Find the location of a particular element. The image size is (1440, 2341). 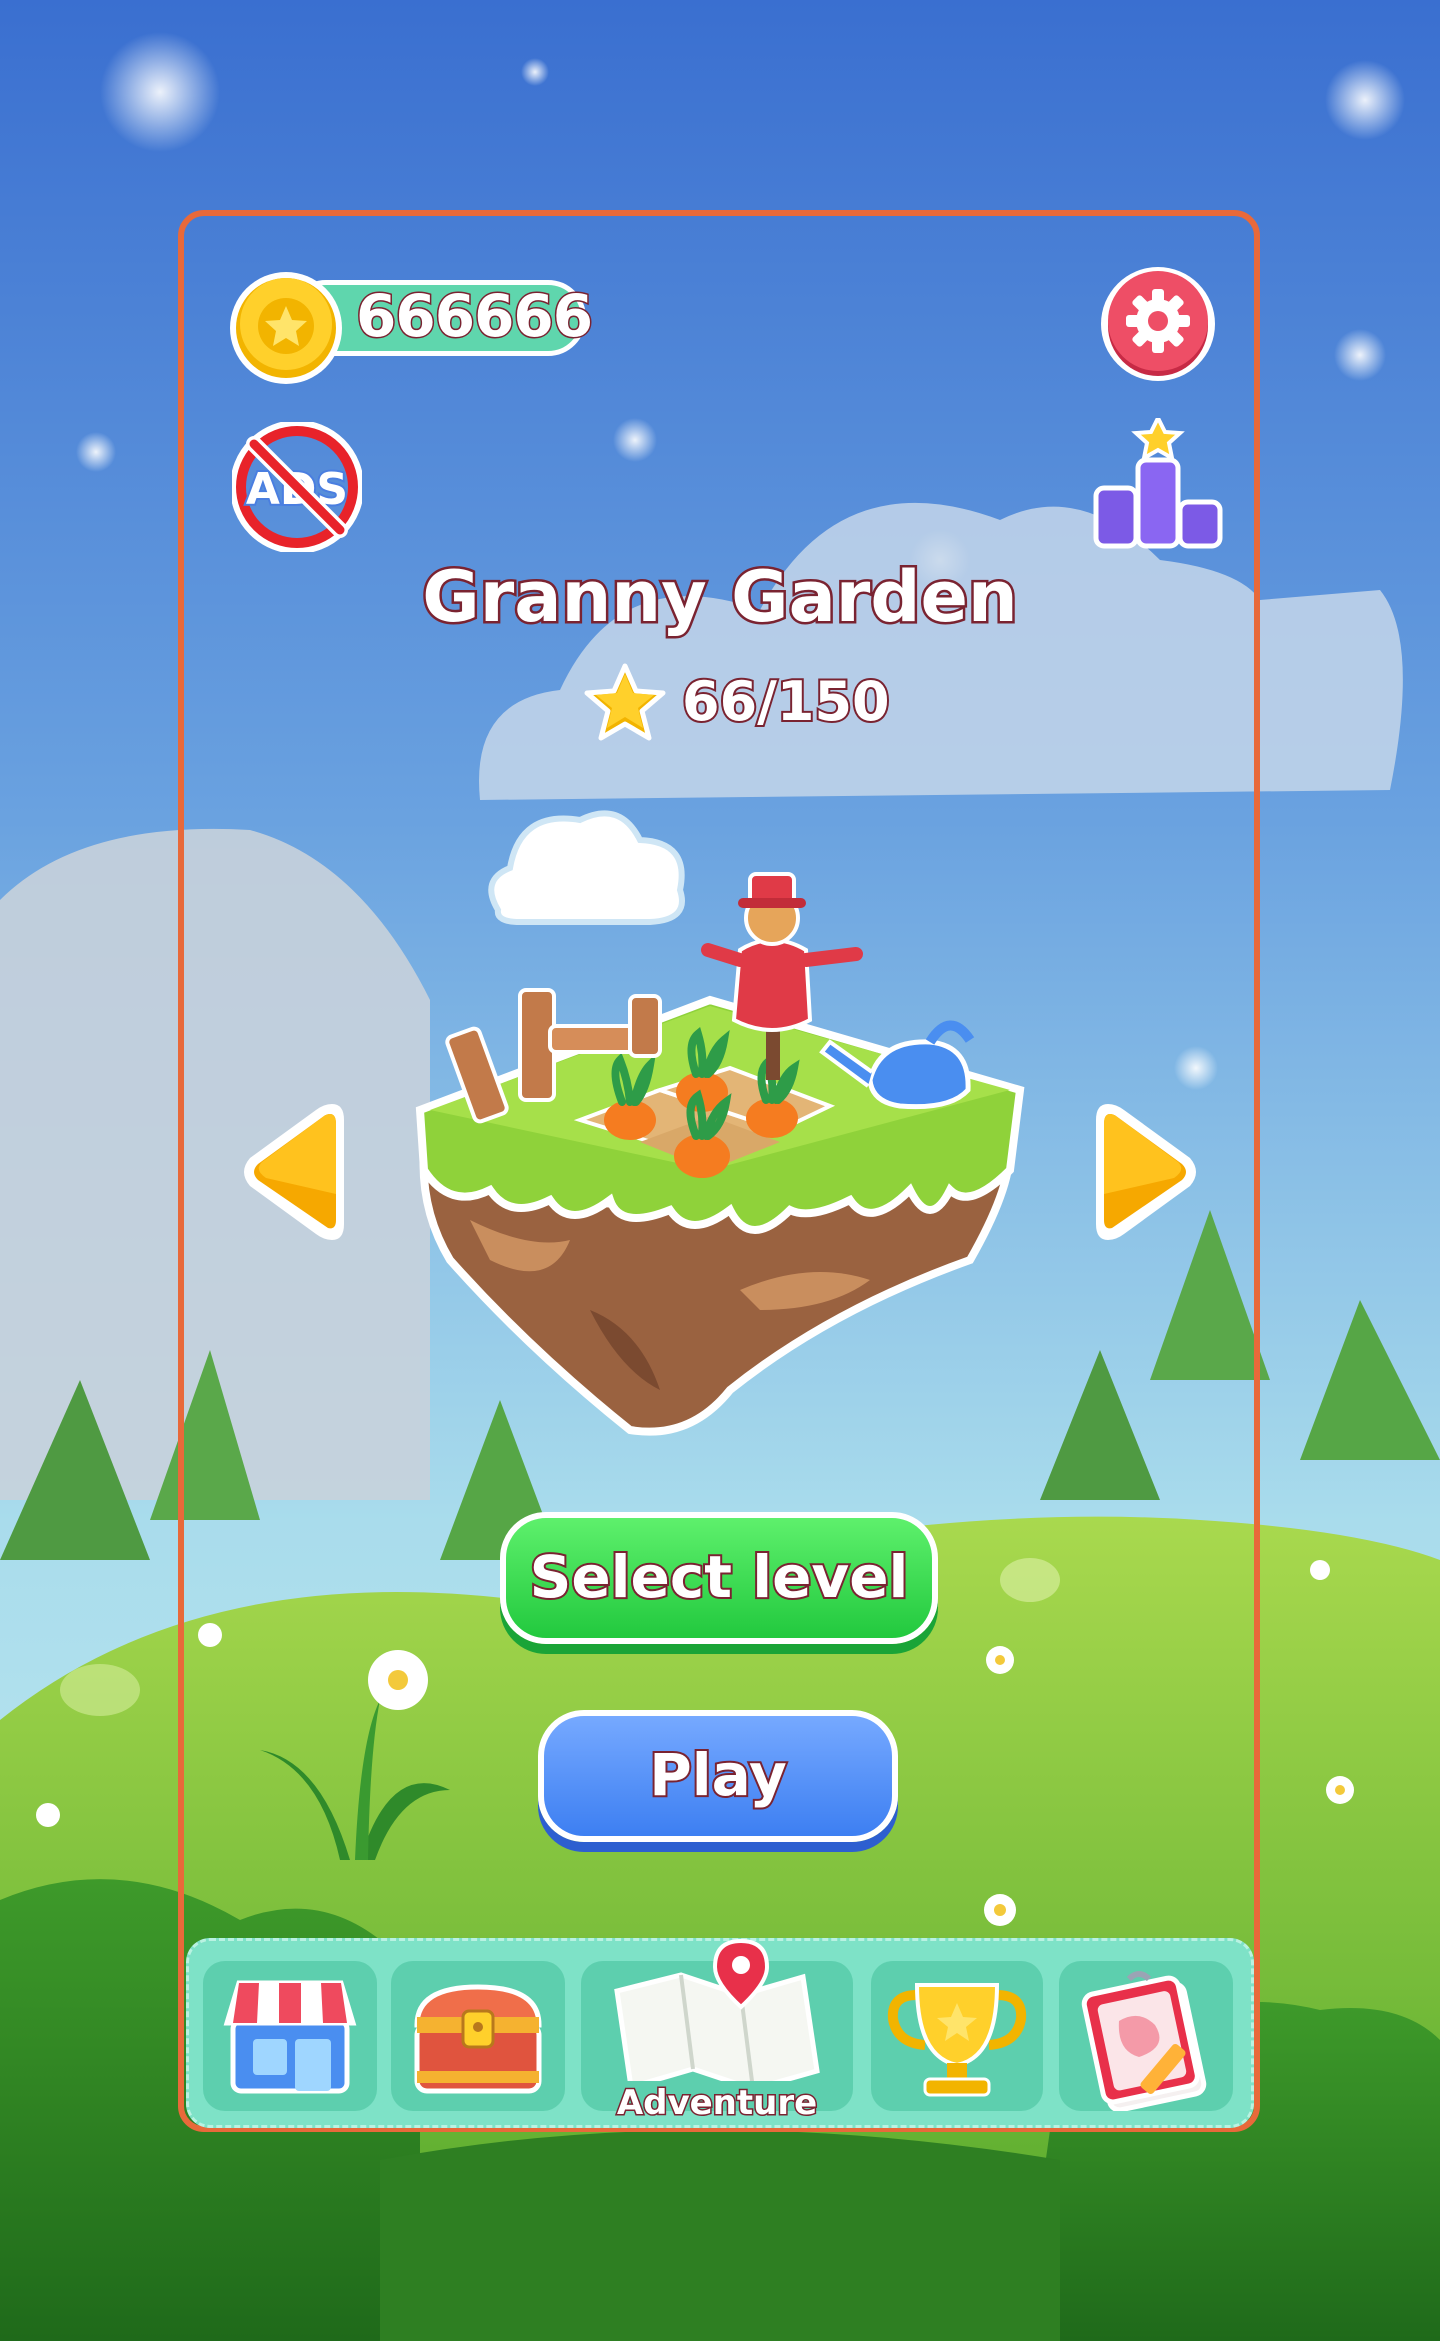

nav-item-trophy is located at coordinates (957, 2036).